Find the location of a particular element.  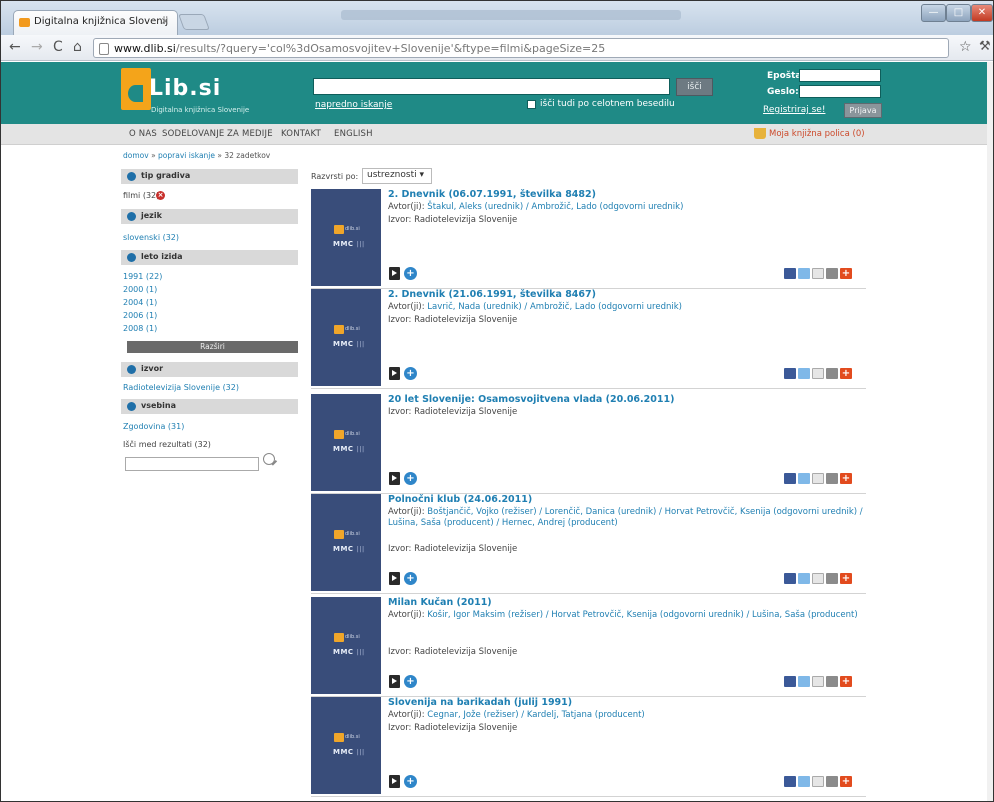

close-window-button: ✕ is located at coordinates (982, 13).